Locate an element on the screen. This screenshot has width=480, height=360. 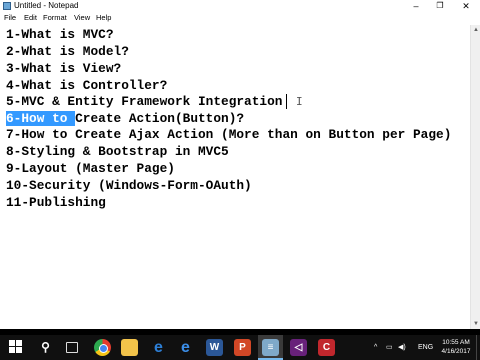
edge-icon: e is located at coordinates (158, 347).